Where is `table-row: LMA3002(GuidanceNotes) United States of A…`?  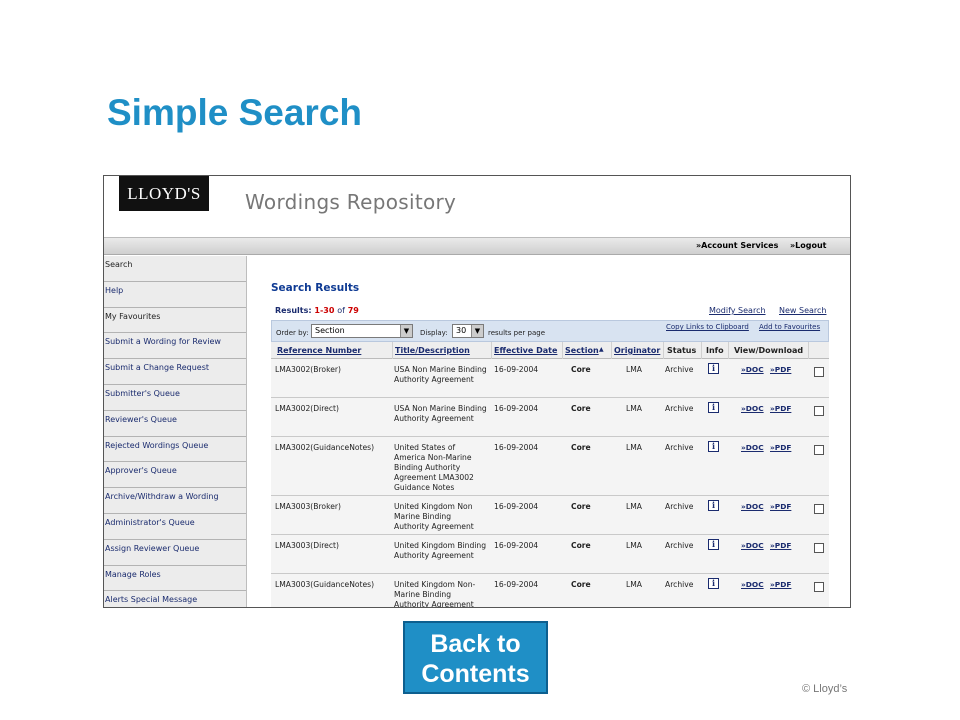
table-row: LMA3002(GuidanceNotes) United States of A… is located at coordinates (550, 466).